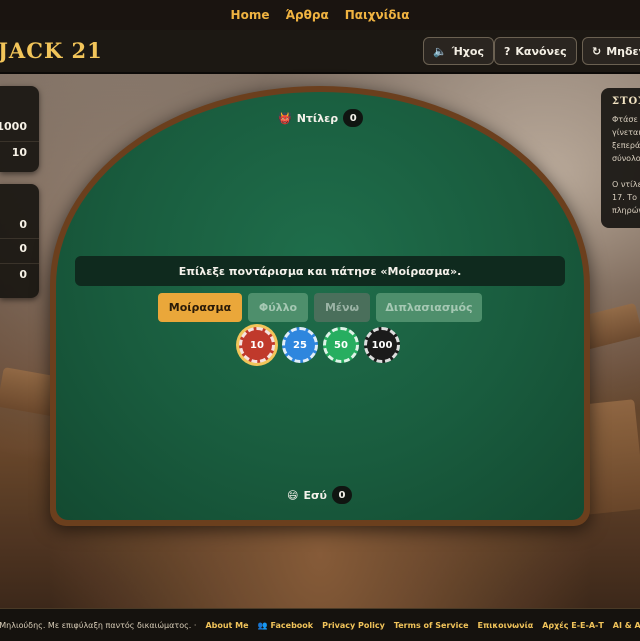 This screenshot has height=641, width=640. I want to click on dealer-face-icon: 👹, so click(285, 118).